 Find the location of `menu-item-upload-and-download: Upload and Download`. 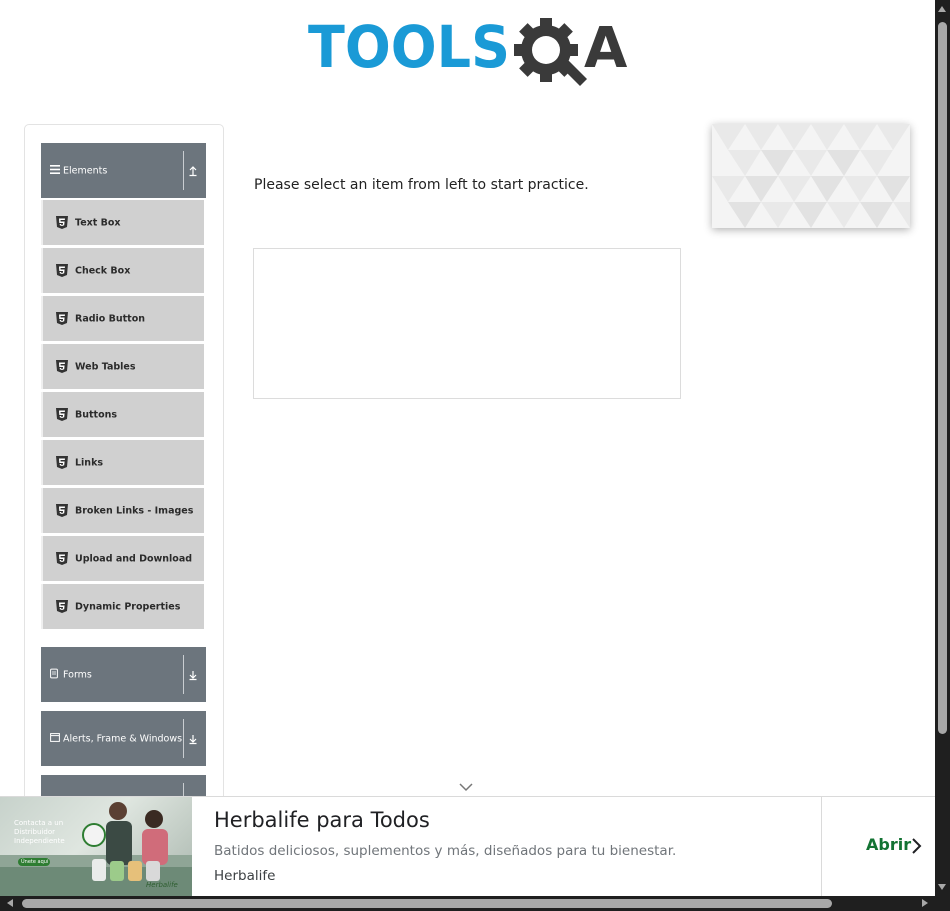

menu-item-upload-and-download: Upload and Download is located at coordinates (122, 558).